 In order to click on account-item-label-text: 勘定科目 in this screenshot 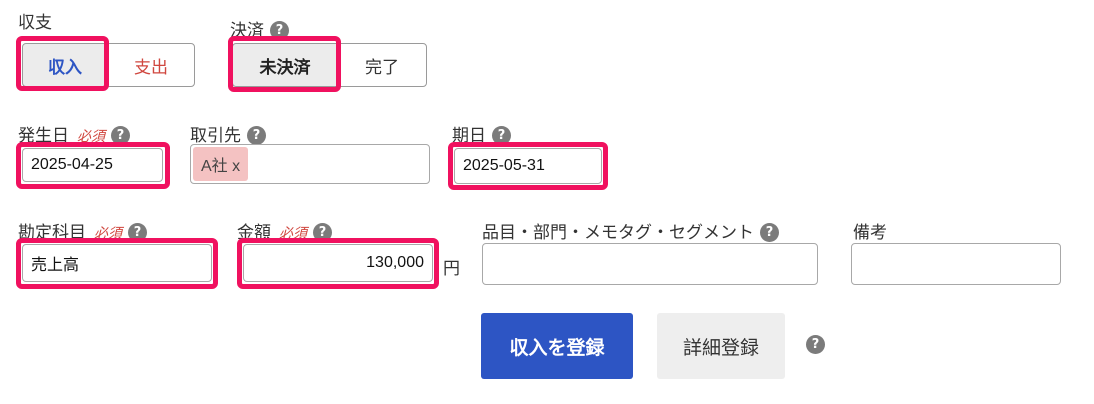, I will do `click(52, 232)`.